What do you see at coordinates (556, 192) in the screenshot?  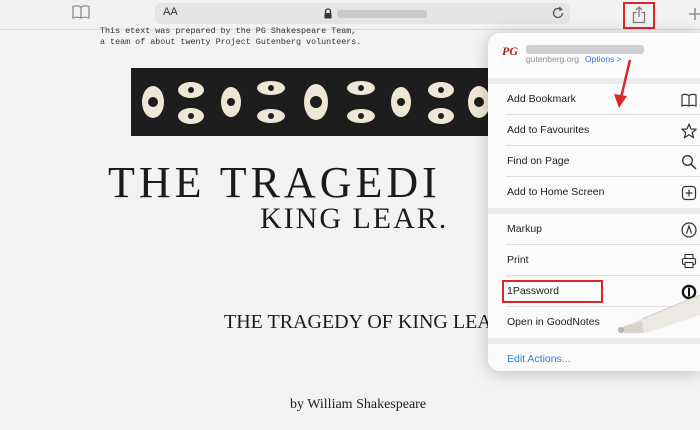 I see `menu-item-label: Add to Home Screen` at bounding box center [556, 192].